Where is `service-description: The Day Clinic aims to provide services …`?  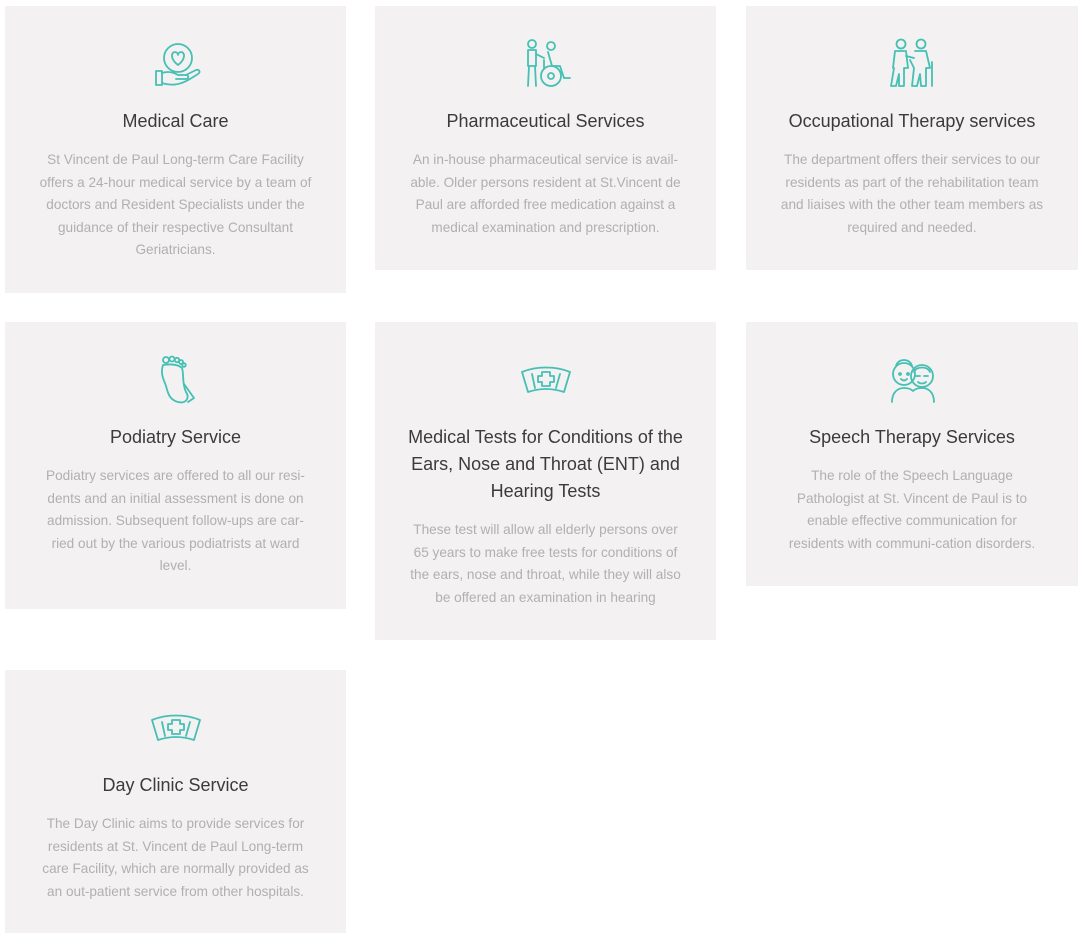
service-description: The Day Clinic aims to provide services … is located at coordinates (175, 857).